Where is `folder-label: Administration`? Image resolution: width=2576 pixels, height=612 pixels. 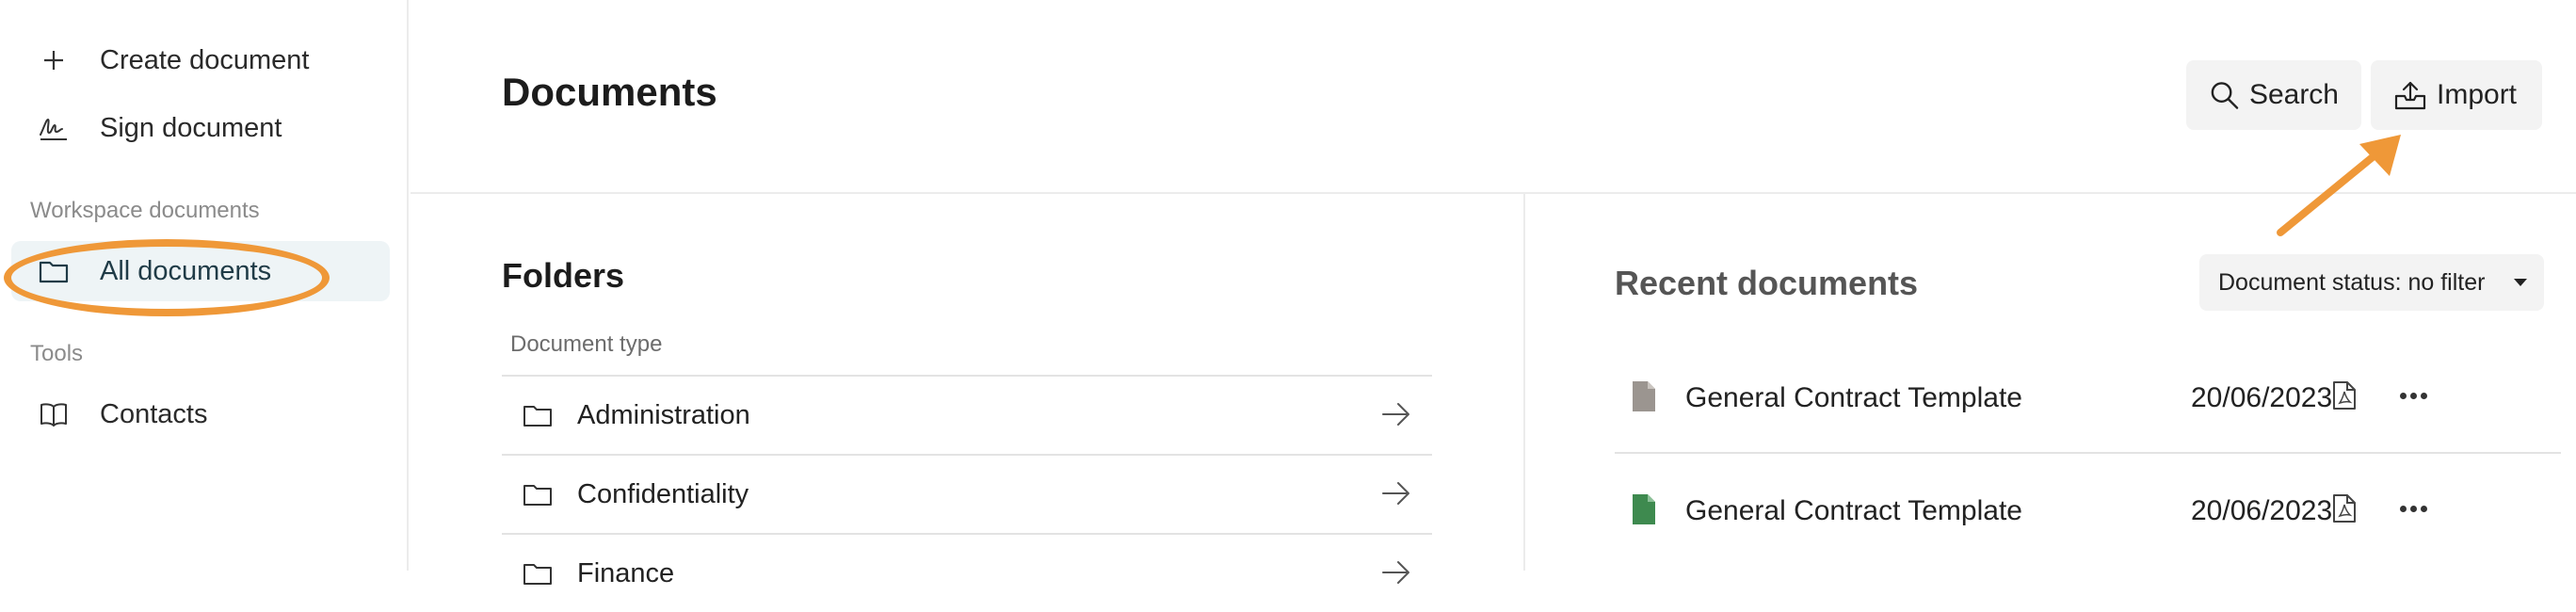 folder-label: Administration is located at coordinates (663, 414).